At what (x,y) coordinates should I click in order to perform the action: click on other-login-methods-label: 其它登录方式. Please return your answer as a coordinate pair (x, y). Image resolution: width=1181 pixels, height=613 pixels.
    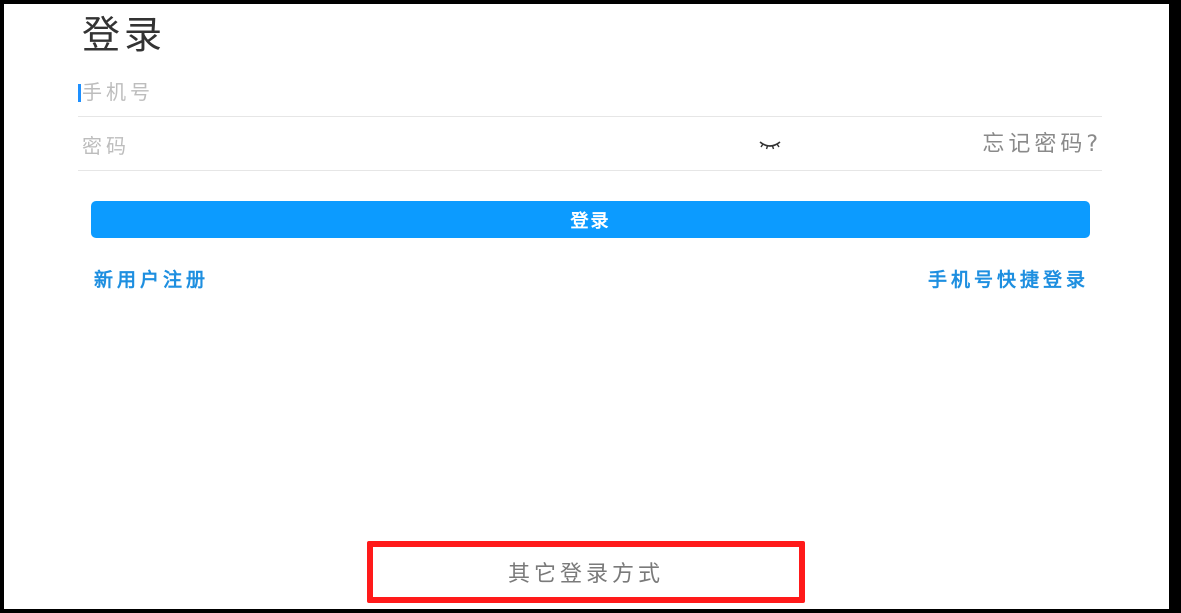
    Looking at the image, I should click on (585, 574).